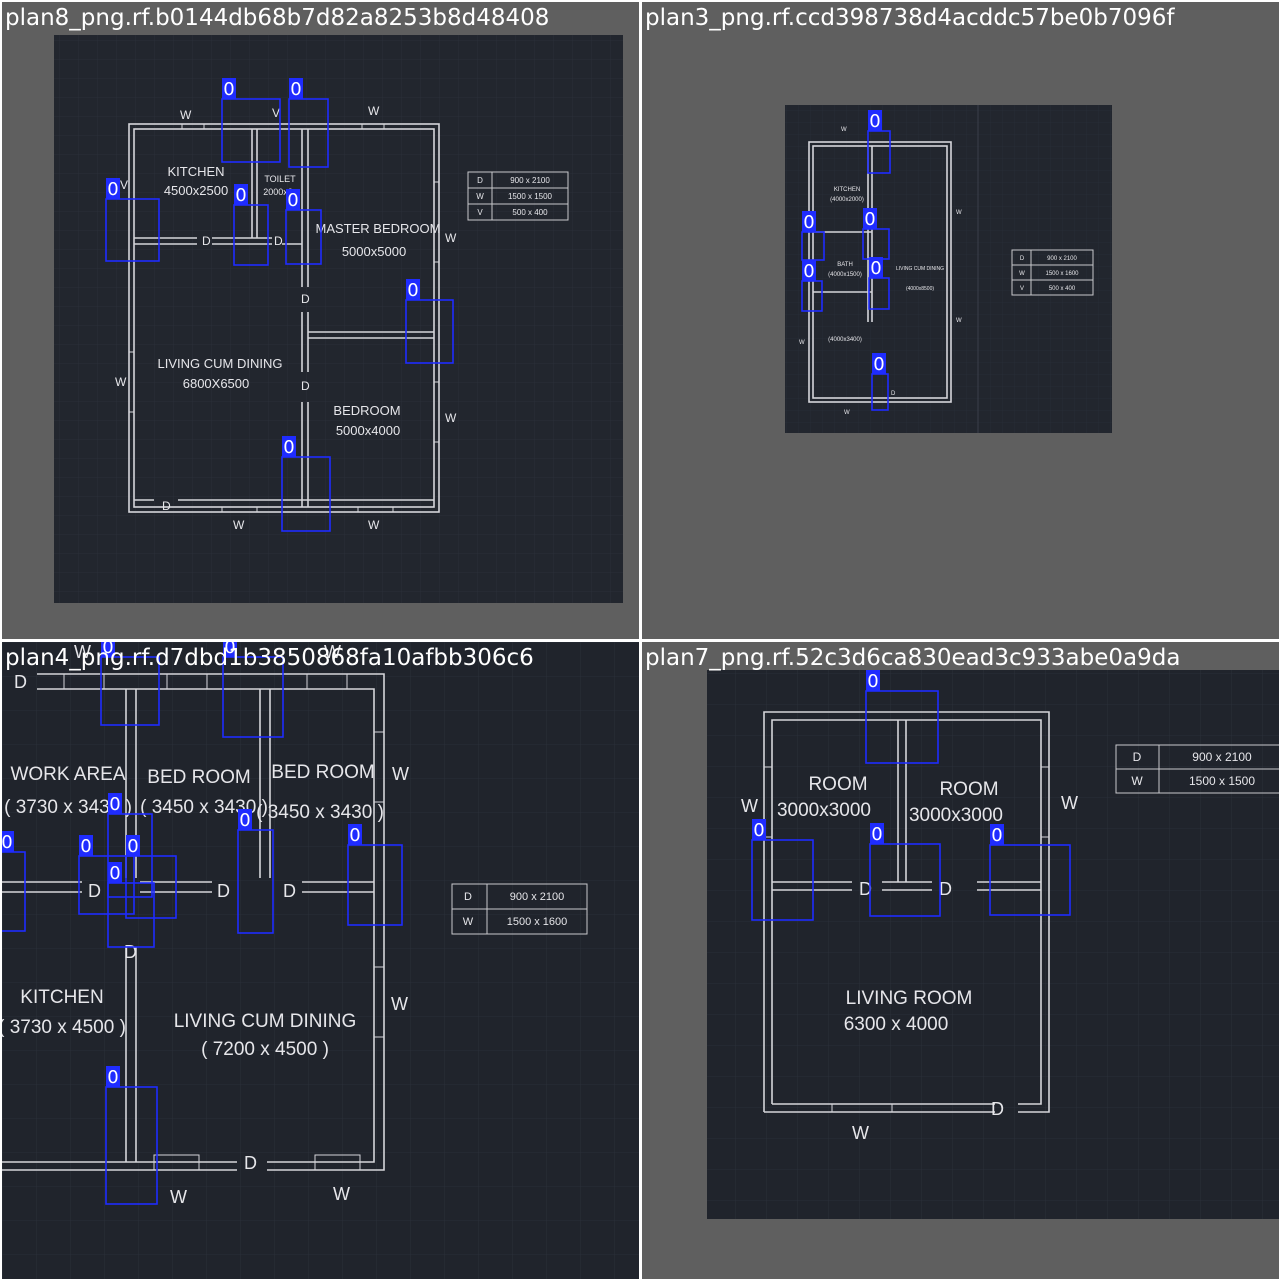 This screenshot has height=1280, width=1280. Describe the element at coordinates (67, 774) in the screenshot. I see `cad-label: WORK AREA` at that location.